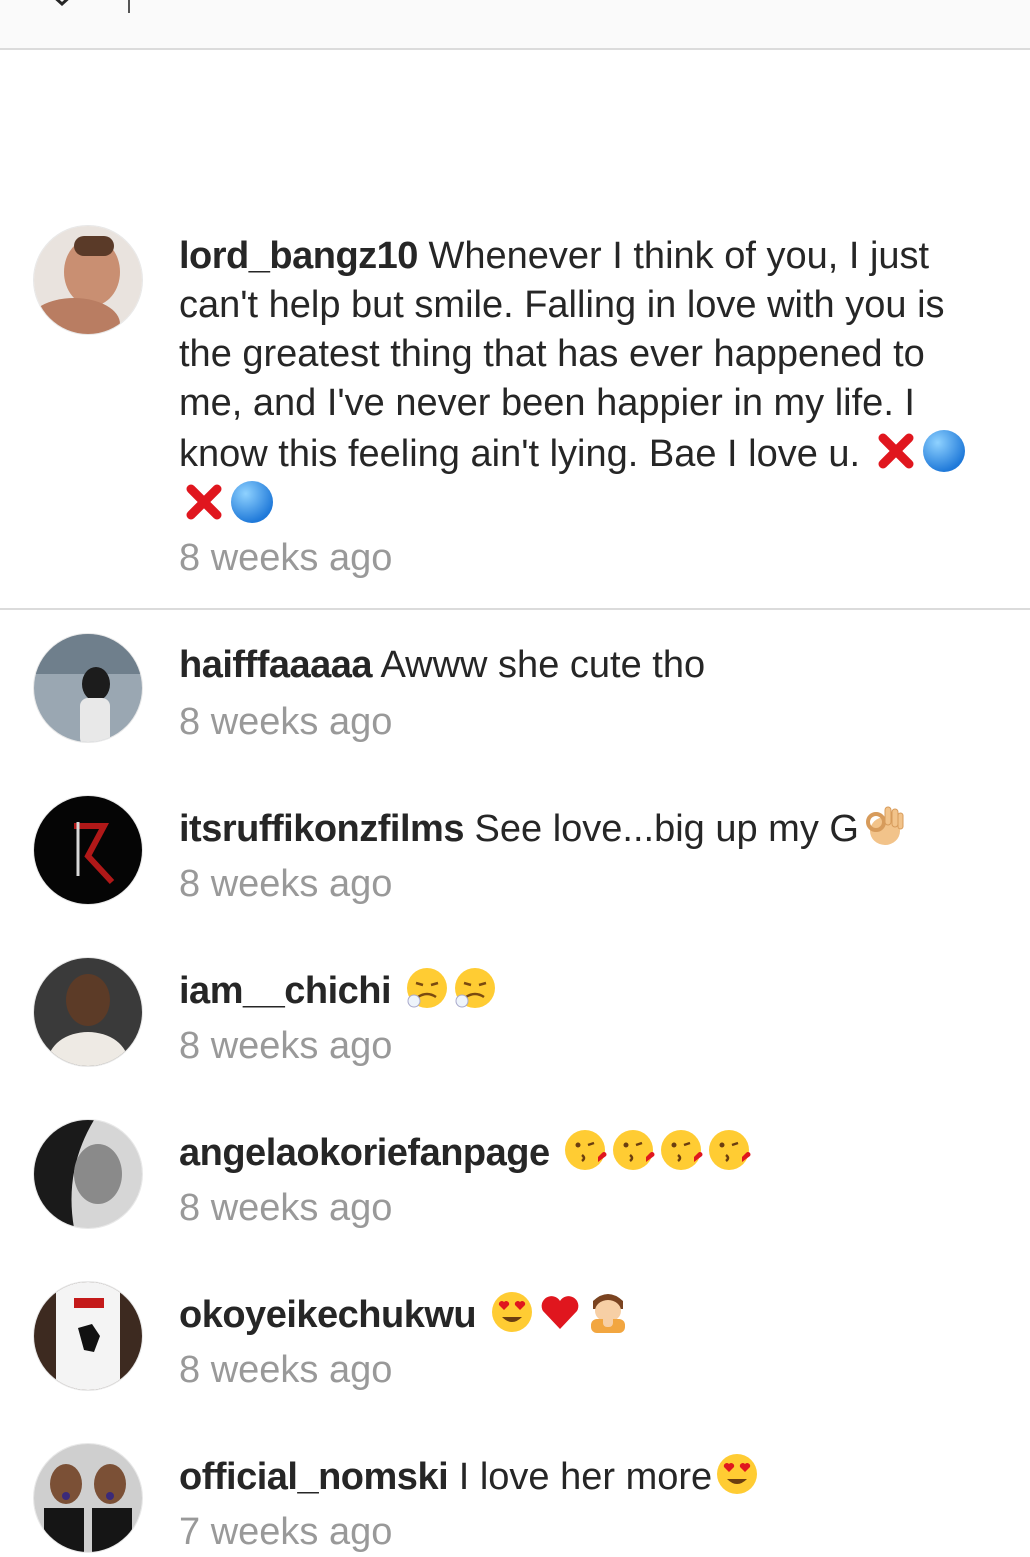 The width and height of the screenshot is (1030, 1557). What do you see at coordinates (515, 25) in the screenshot?
I see `top-bar` at bounding box center [515, 25].